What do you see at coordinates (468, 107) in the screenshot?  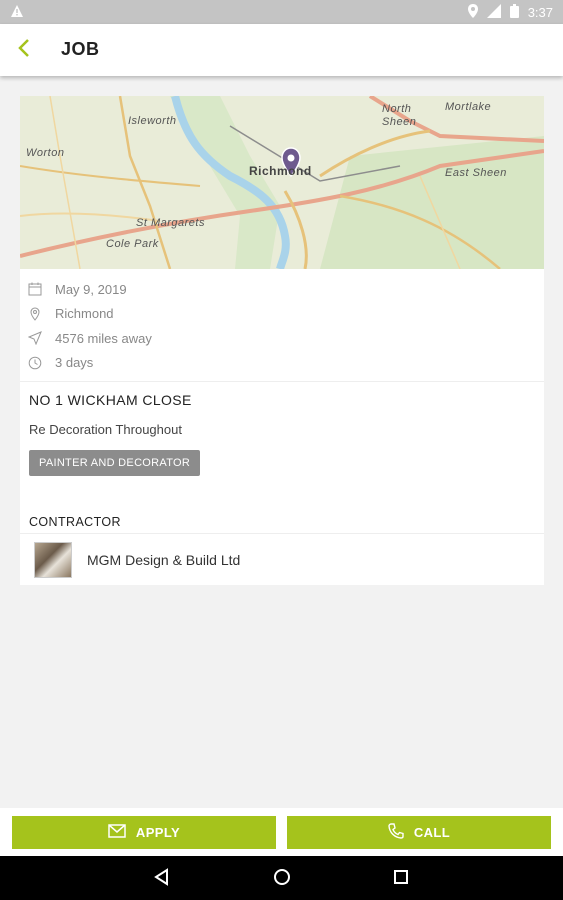 I see `map-label: Mortlake` at bounding box center [468, 107].